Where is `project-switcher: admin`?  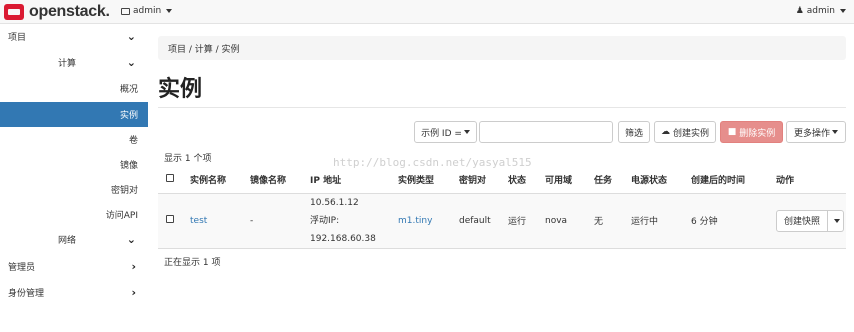
project-switcher: admin is located at coordinates (147, 11).